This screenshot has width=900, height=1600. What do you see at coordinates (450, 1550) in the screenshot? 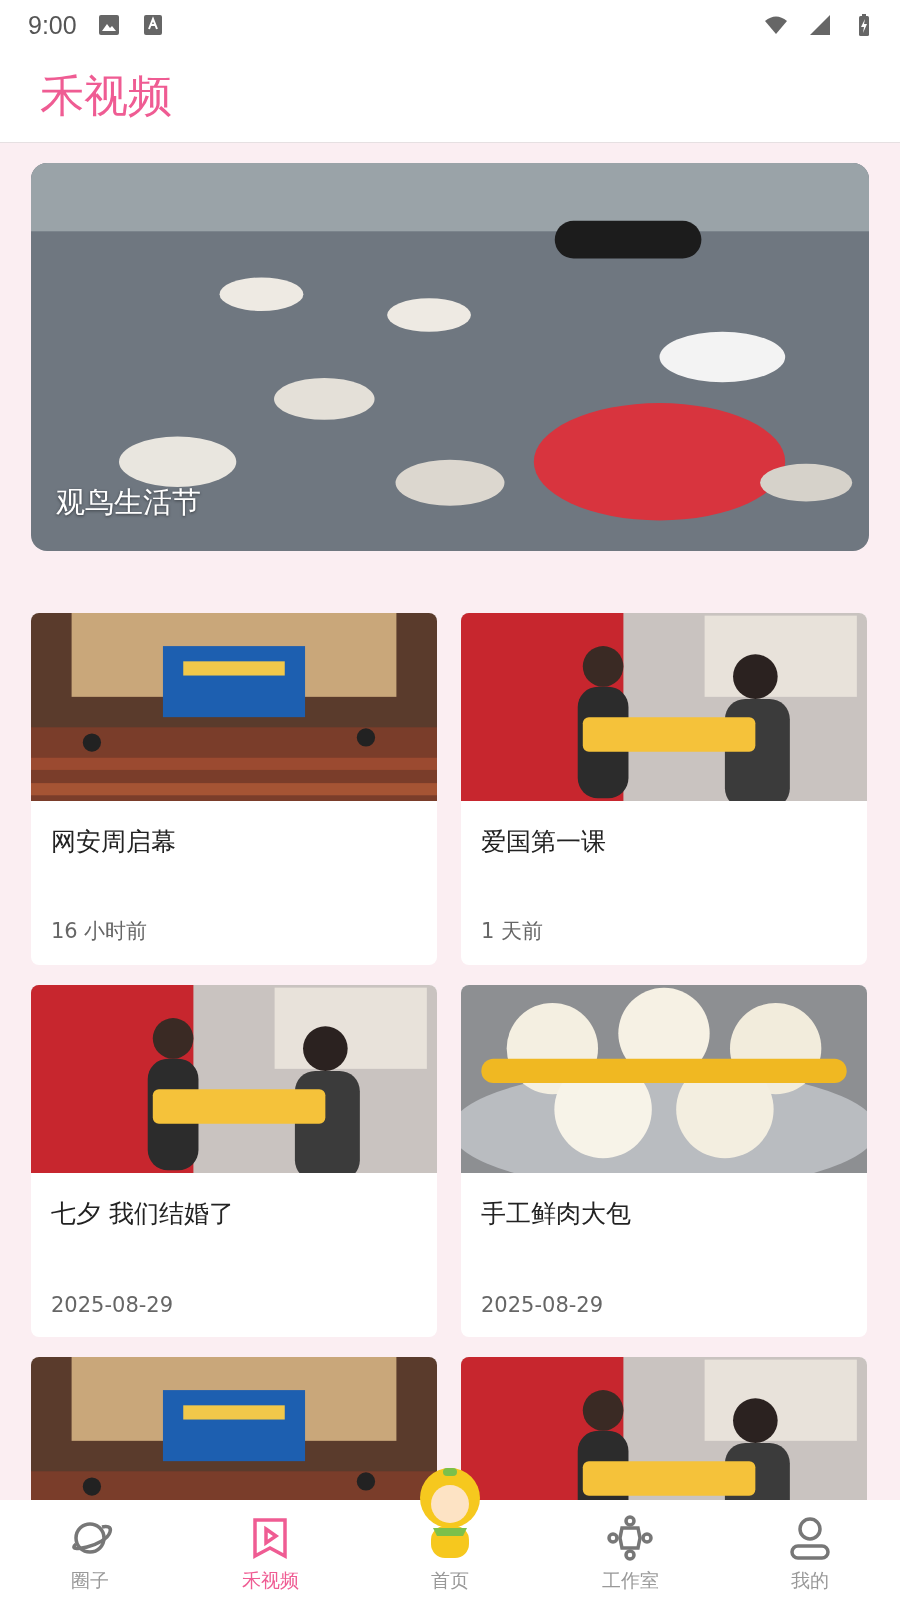
I see `nav-tab: 首页` at bounding box center [450, 1550].